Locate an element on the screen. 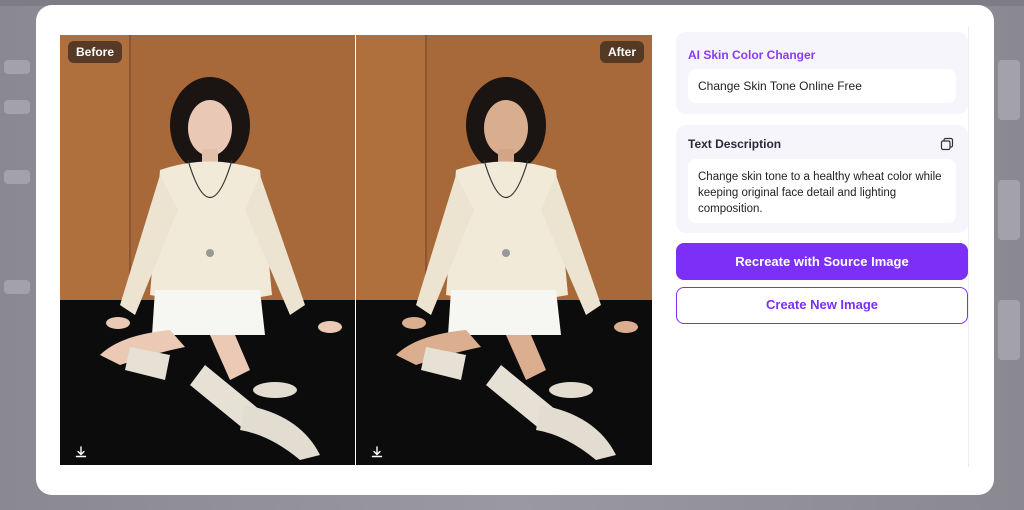 This screenshot has height=510, width=1024. after-label: After is located at coordinates (621, 52).